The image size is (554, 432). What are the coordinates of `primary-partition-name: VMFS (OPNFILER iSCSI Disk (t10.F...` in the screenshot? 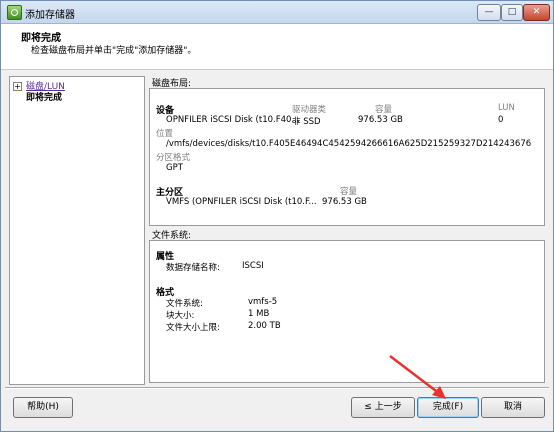 It's located at (241, 202).